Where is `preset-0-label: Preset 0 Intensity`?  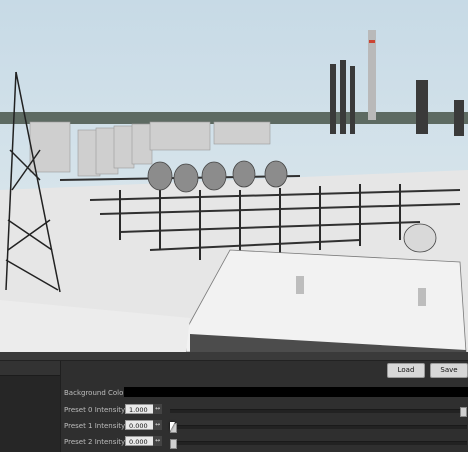
preset-0-label: Preset 0 Intensity is located at coordinates (95, 410).